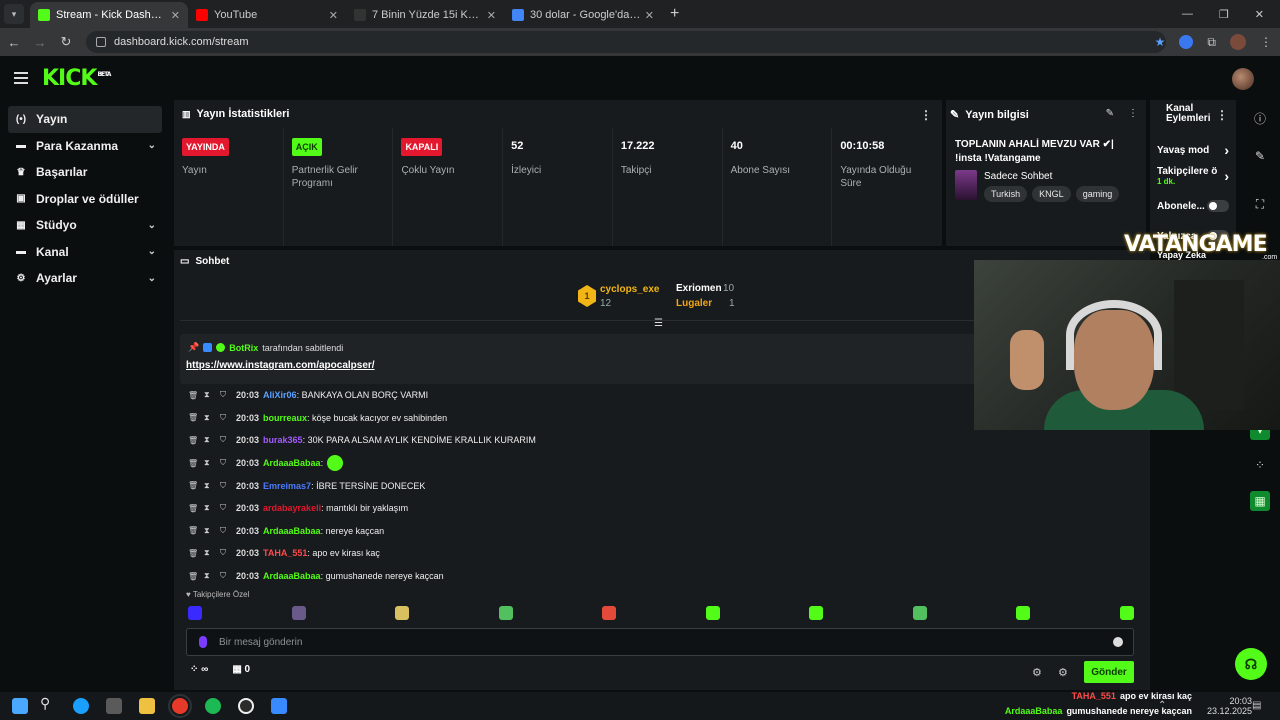 Image resolution: width=1280 pixels, height=720 pixels. Describe the element at coordinates (21, 78) in the screenshot. I see `menu-icon` at that location.